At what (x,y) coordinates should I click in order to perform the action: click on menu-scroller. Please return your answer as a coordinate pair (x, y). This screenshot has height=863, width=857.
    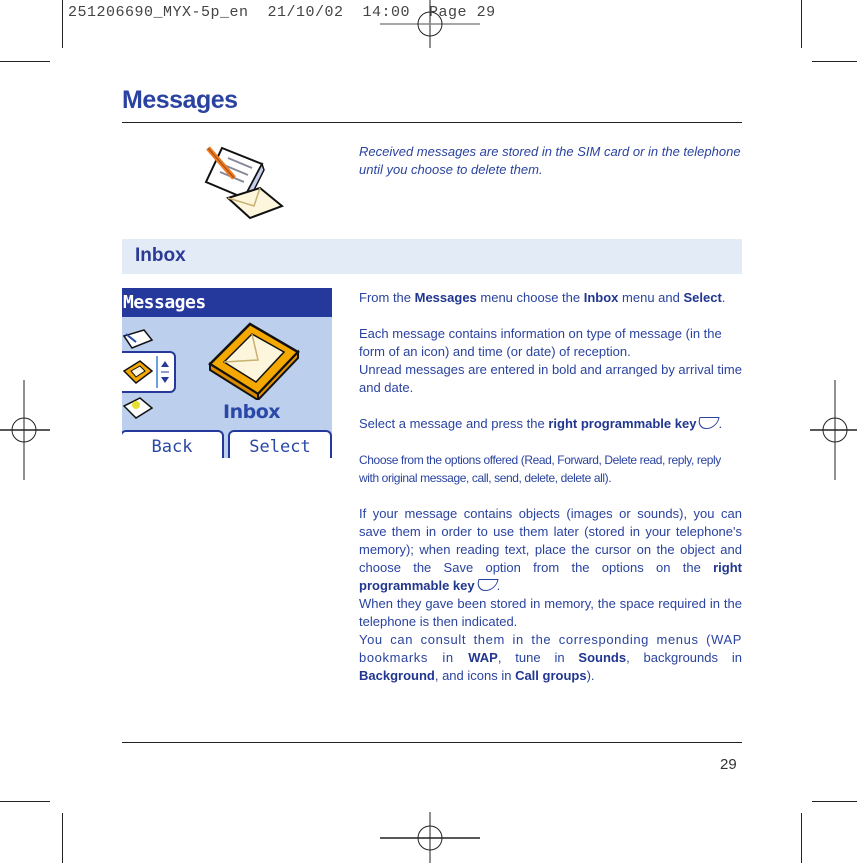
    Looking at the image, I should click on (149, 372).